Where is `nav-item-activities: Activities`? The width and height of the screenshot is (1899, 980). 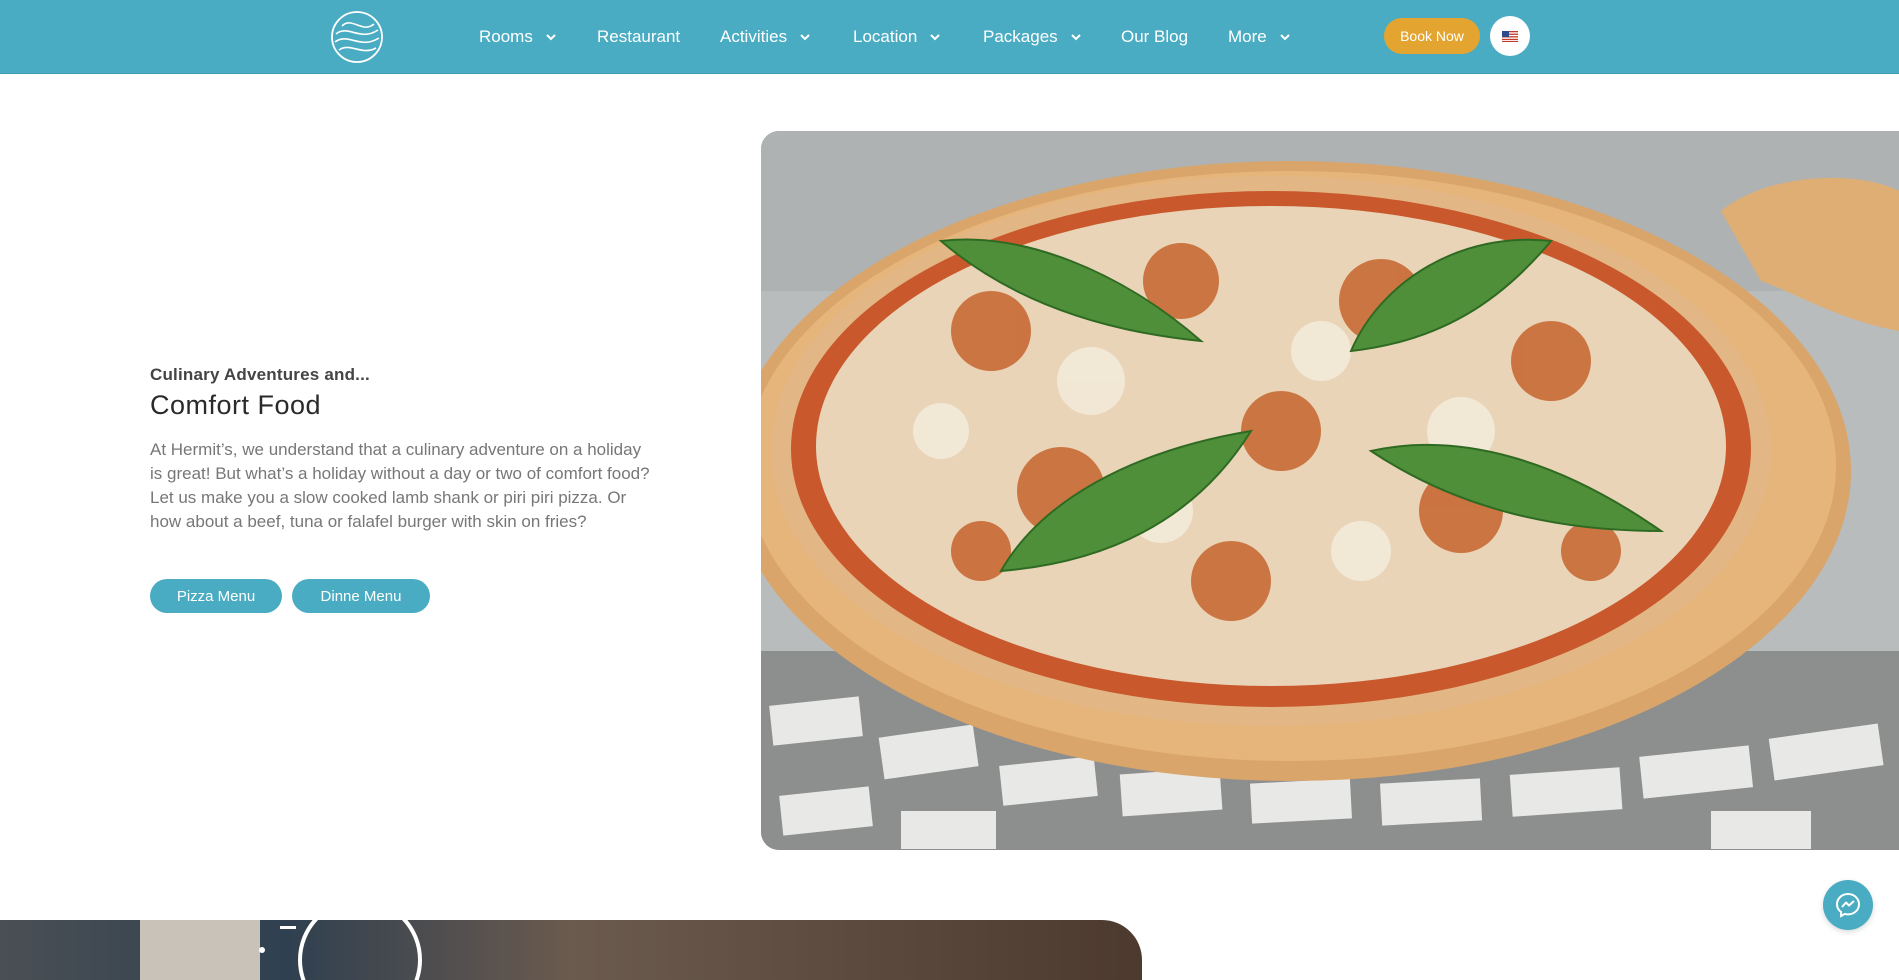 nav-item-activities: Activities is located at coordinates (765, 36).